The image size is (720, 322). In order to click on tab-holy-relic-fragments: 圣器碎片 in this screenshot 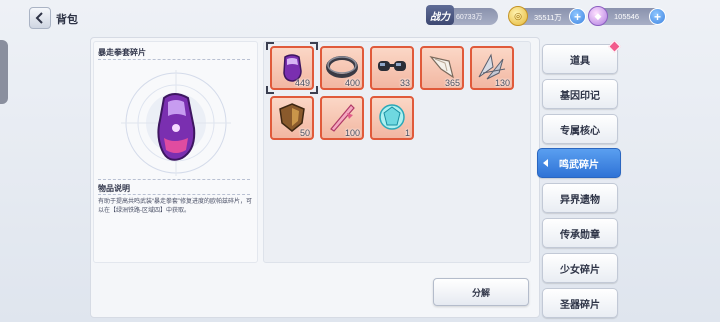, I will do `click(580, 303)`.